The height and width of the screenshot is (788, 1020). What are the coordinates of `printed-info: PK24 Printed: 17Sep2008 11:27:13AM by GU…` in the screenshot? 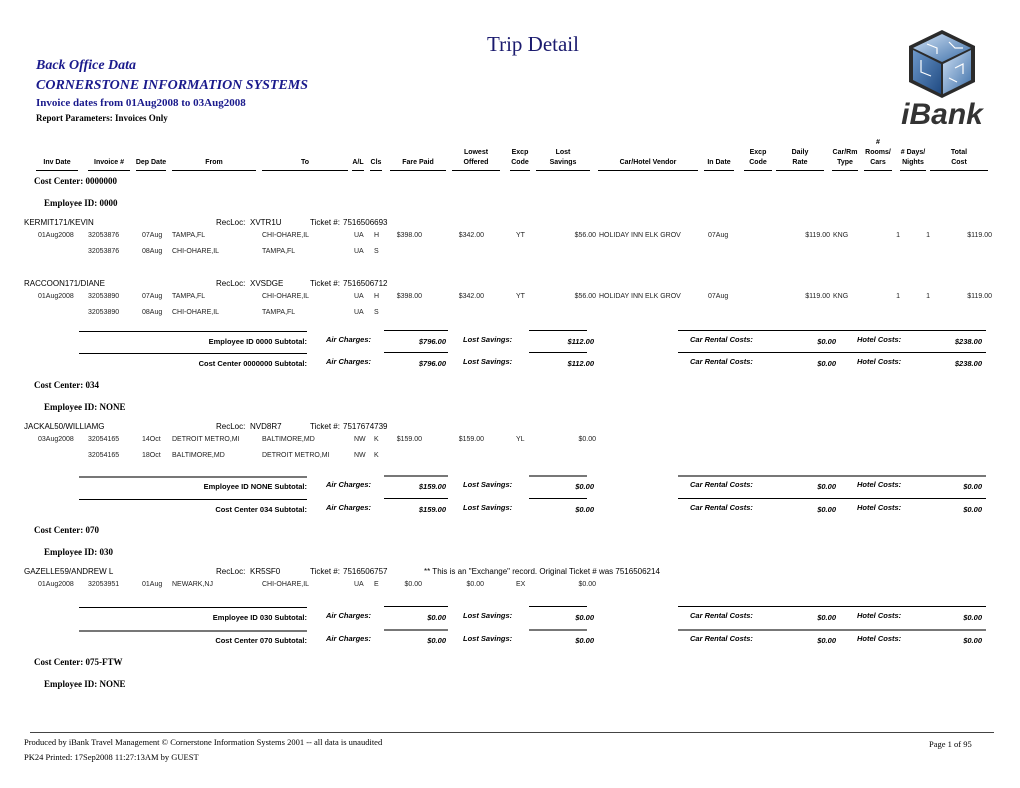 It's located at (111, 757).